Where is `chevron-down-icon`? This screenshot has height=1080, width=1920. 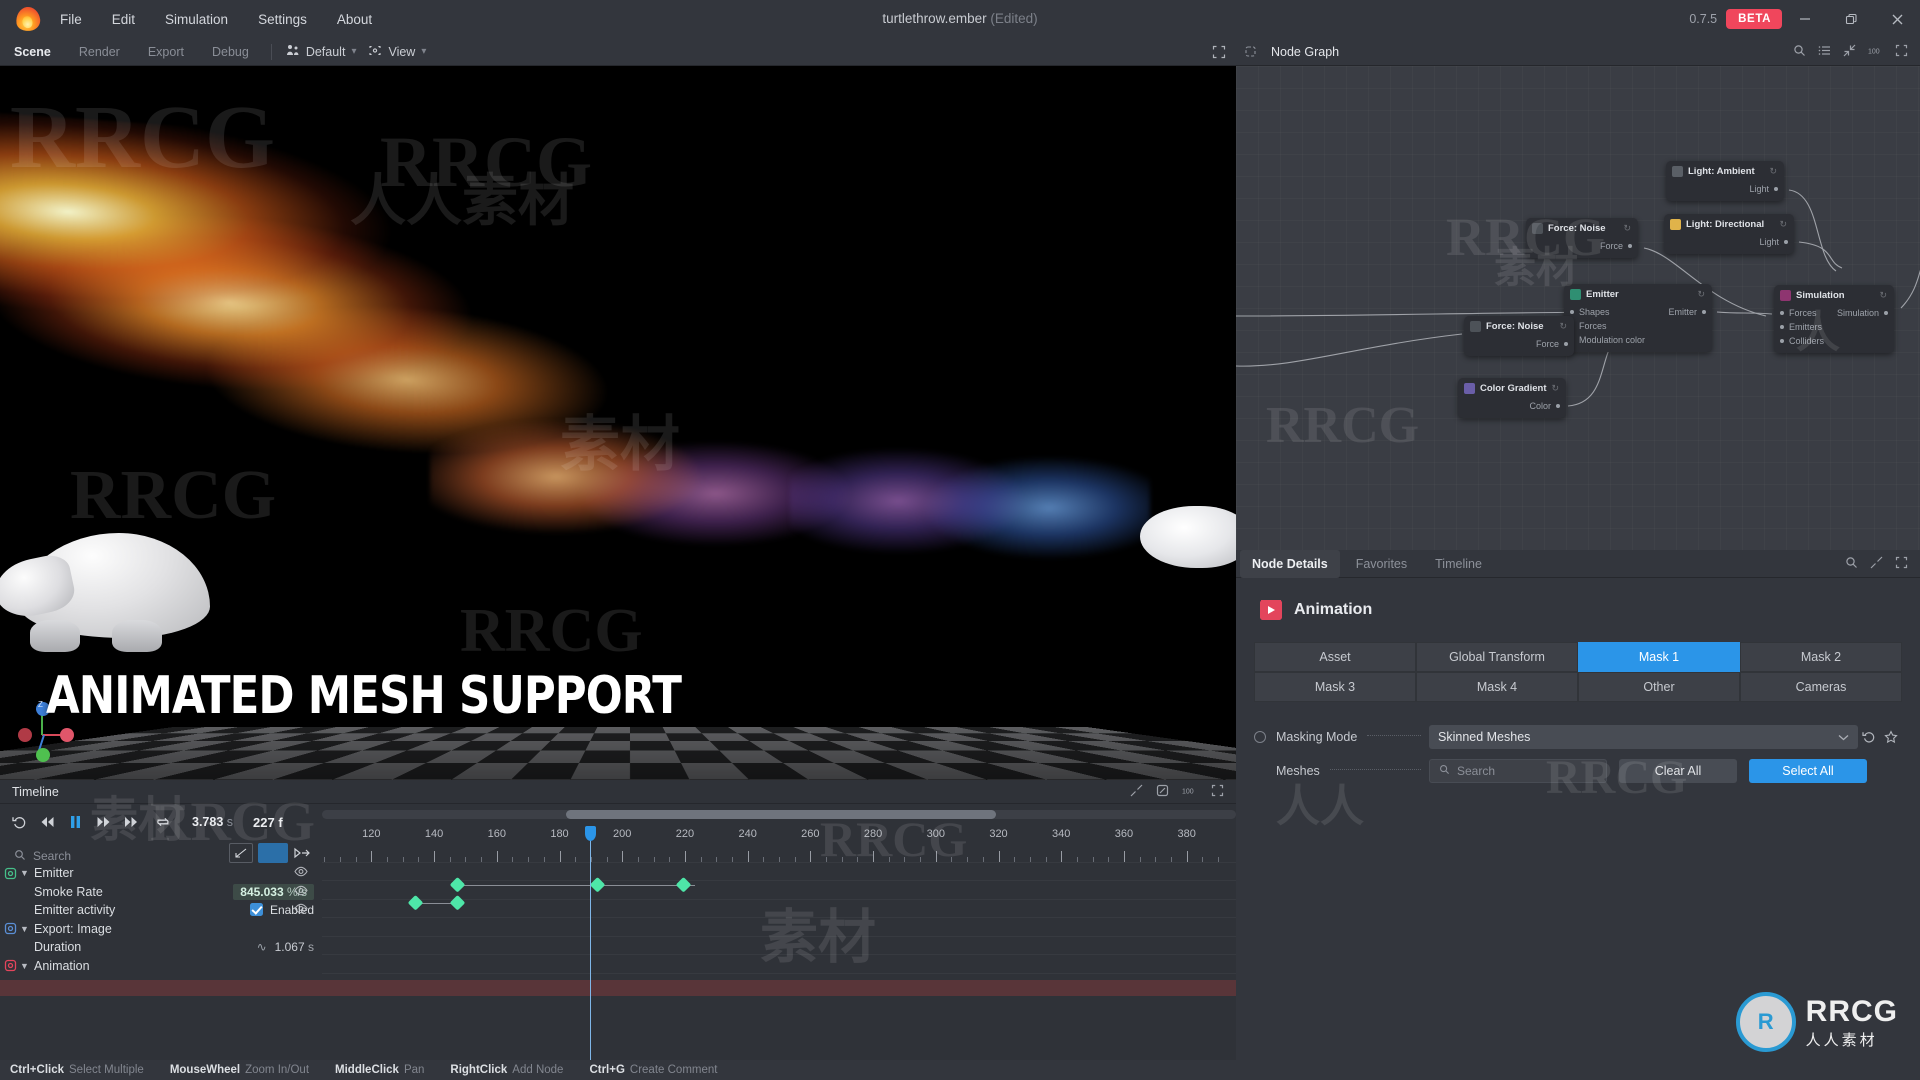
chevron-down-icon is located at coordinates (1843, 737).